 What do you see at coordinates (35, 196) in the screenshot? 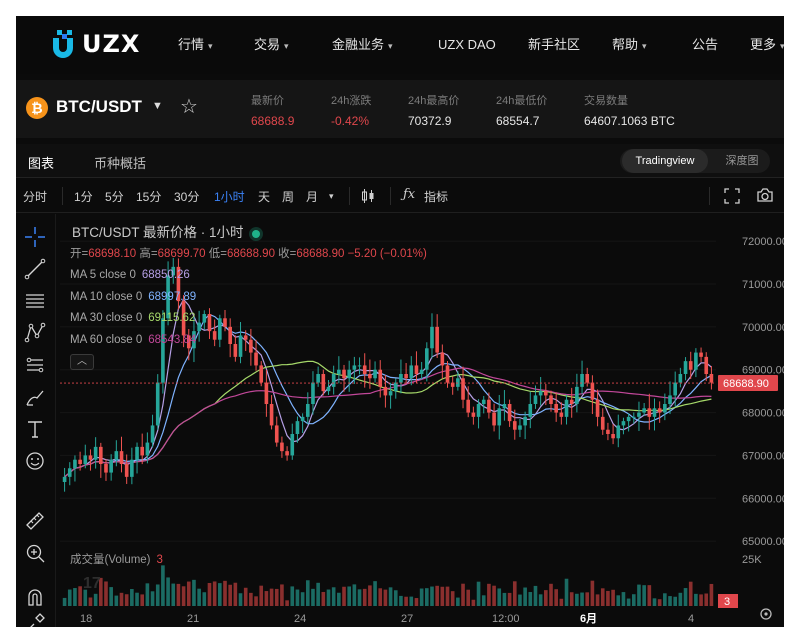
I see `interval-time: 分时` at bounding box center [35, 196].